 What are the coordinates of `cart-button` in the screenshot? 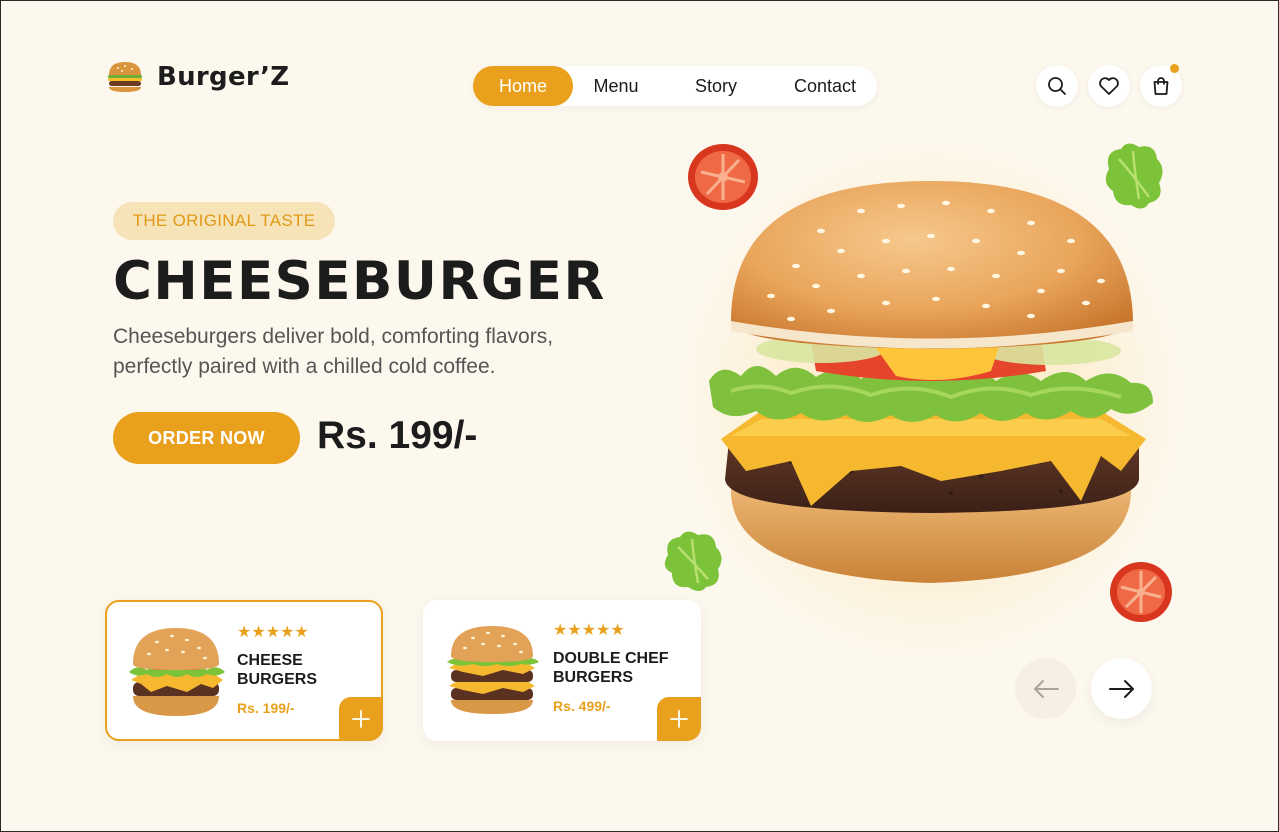 It's located at (1161, 85).